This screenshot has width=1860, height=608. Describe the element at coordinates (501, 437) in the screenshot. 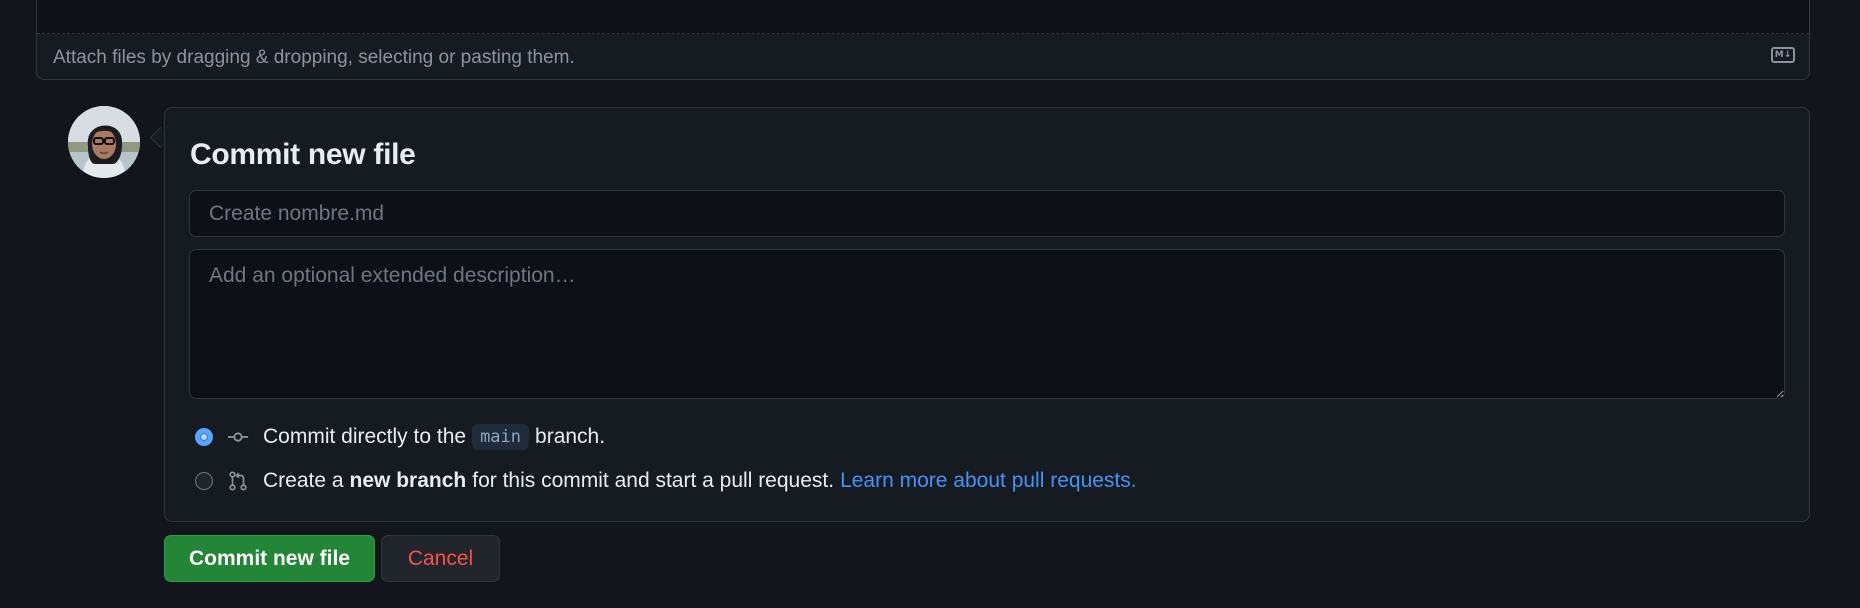

I see `branch-name-chip: main` at that location.